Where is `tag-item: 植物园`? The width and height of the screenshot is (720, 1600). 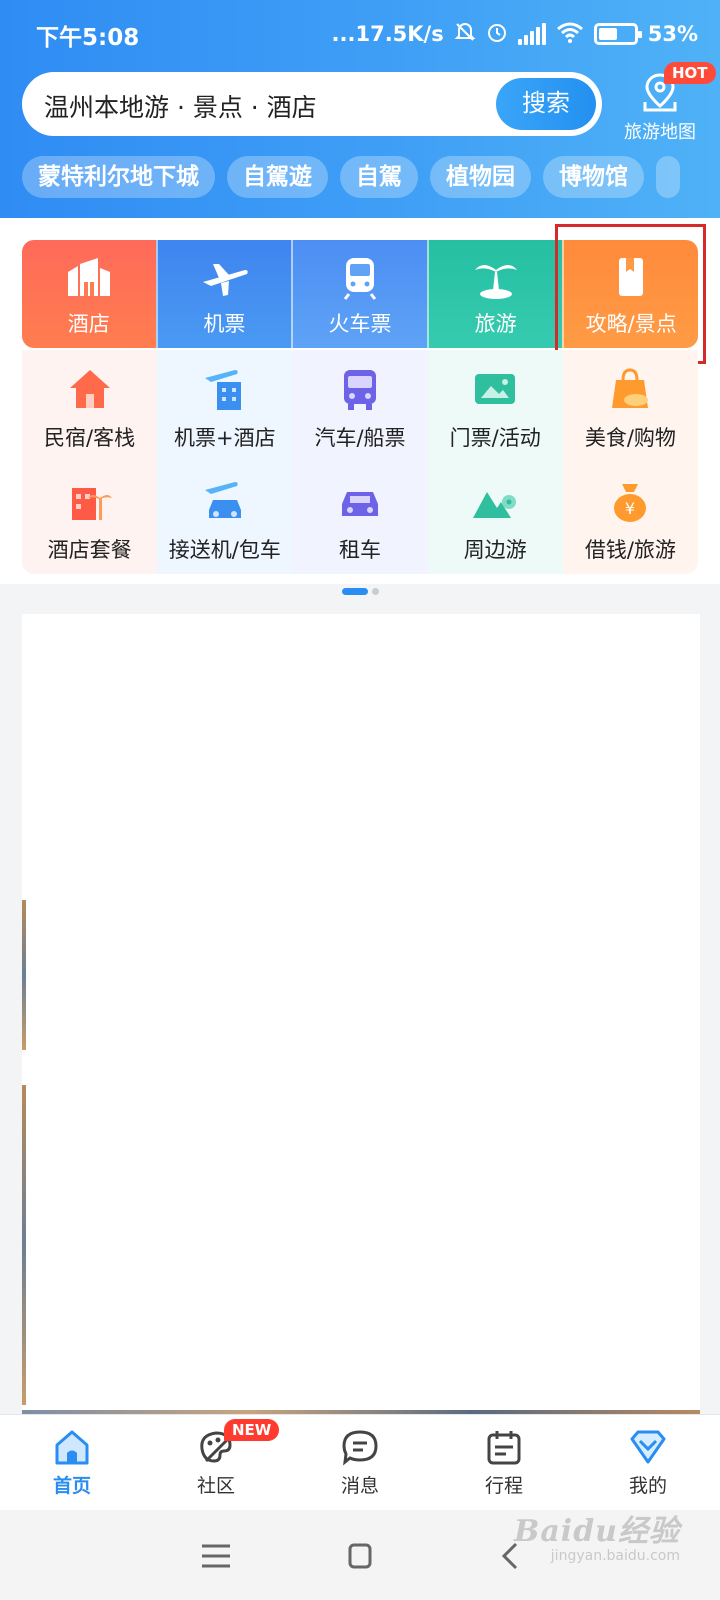
tag-item: 植物园 is located at coordinates (480, 177).